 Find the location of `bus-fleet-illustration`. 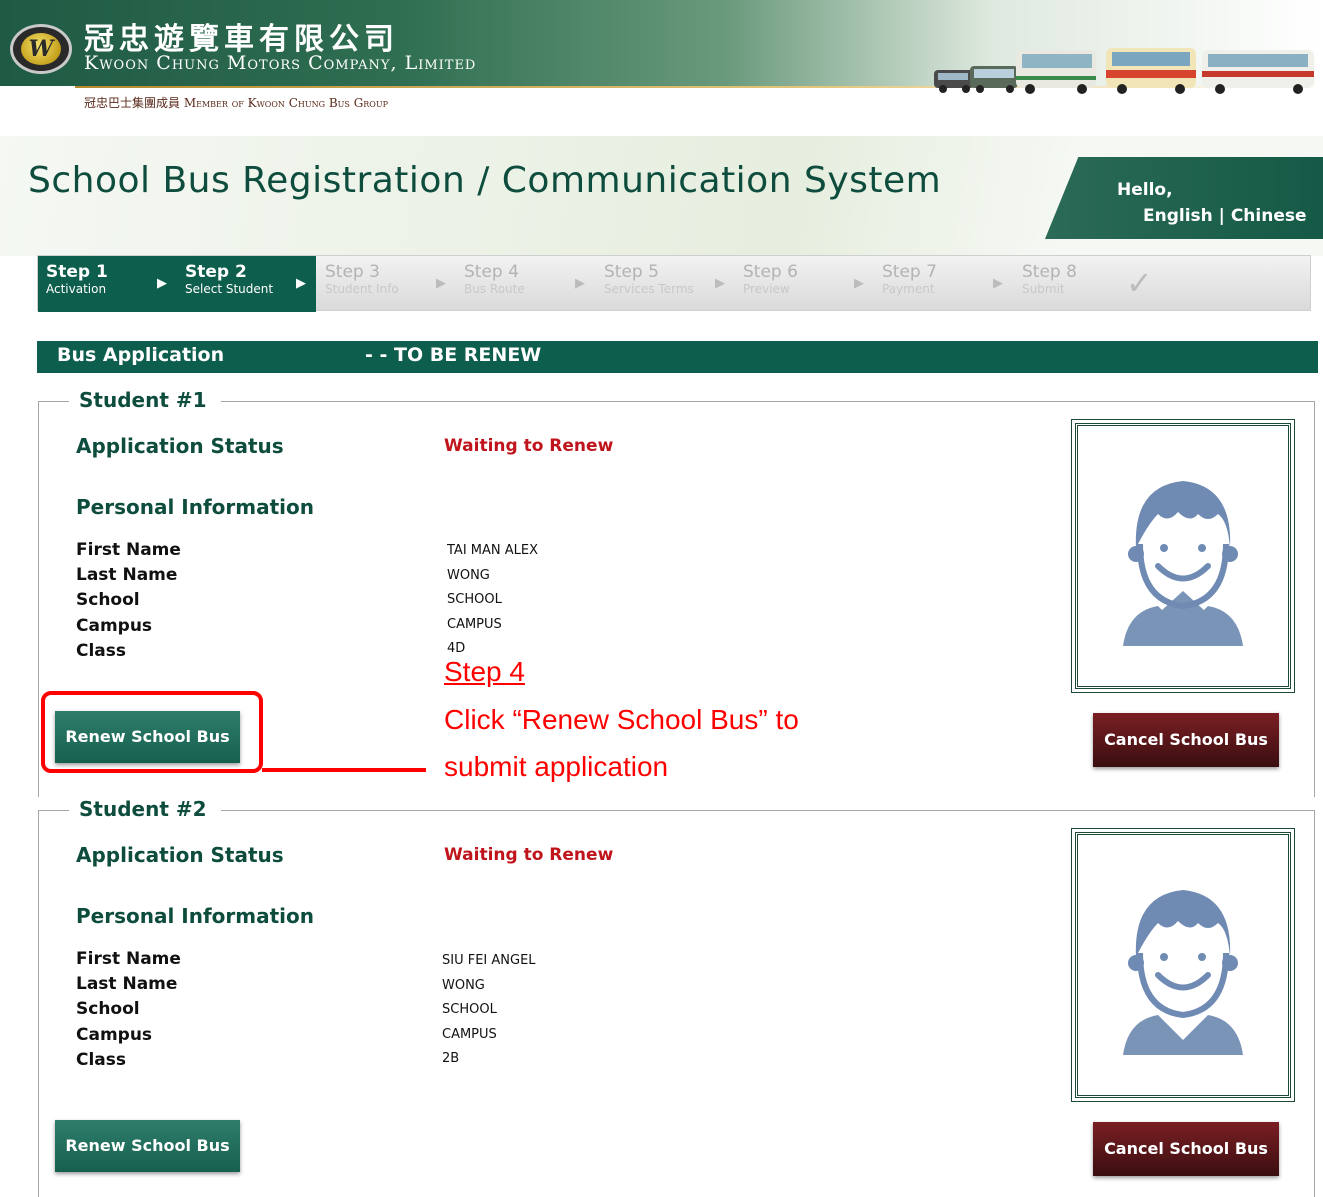

bus-fleet-illustration is located at coordinates (1124, 71).